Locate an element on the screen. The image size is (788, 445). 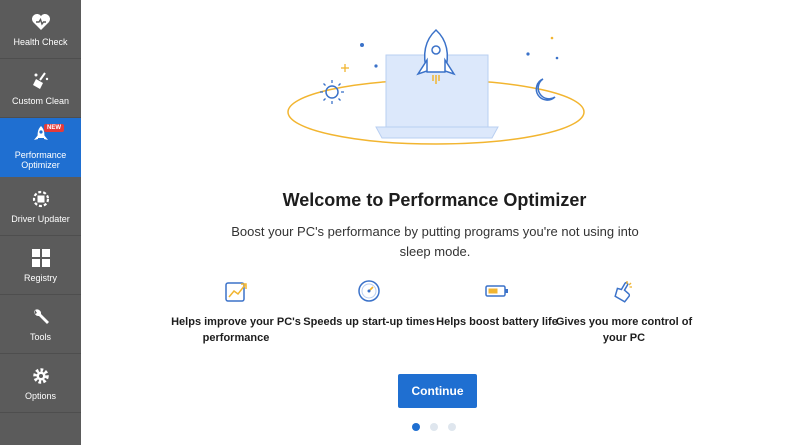
heart-icon is located at coordinates (41, 22).